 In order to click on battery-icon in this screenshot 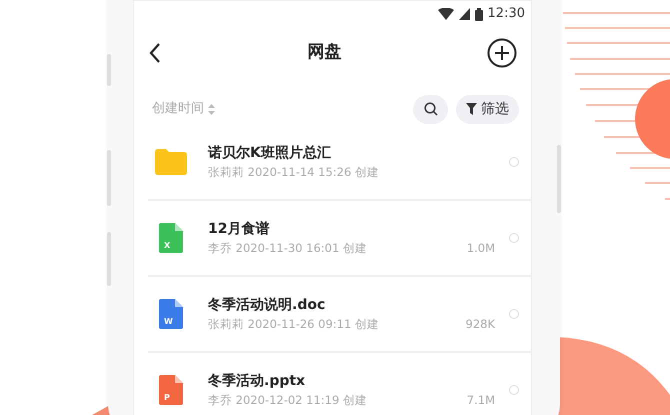, I will do `click(478, 14)`.